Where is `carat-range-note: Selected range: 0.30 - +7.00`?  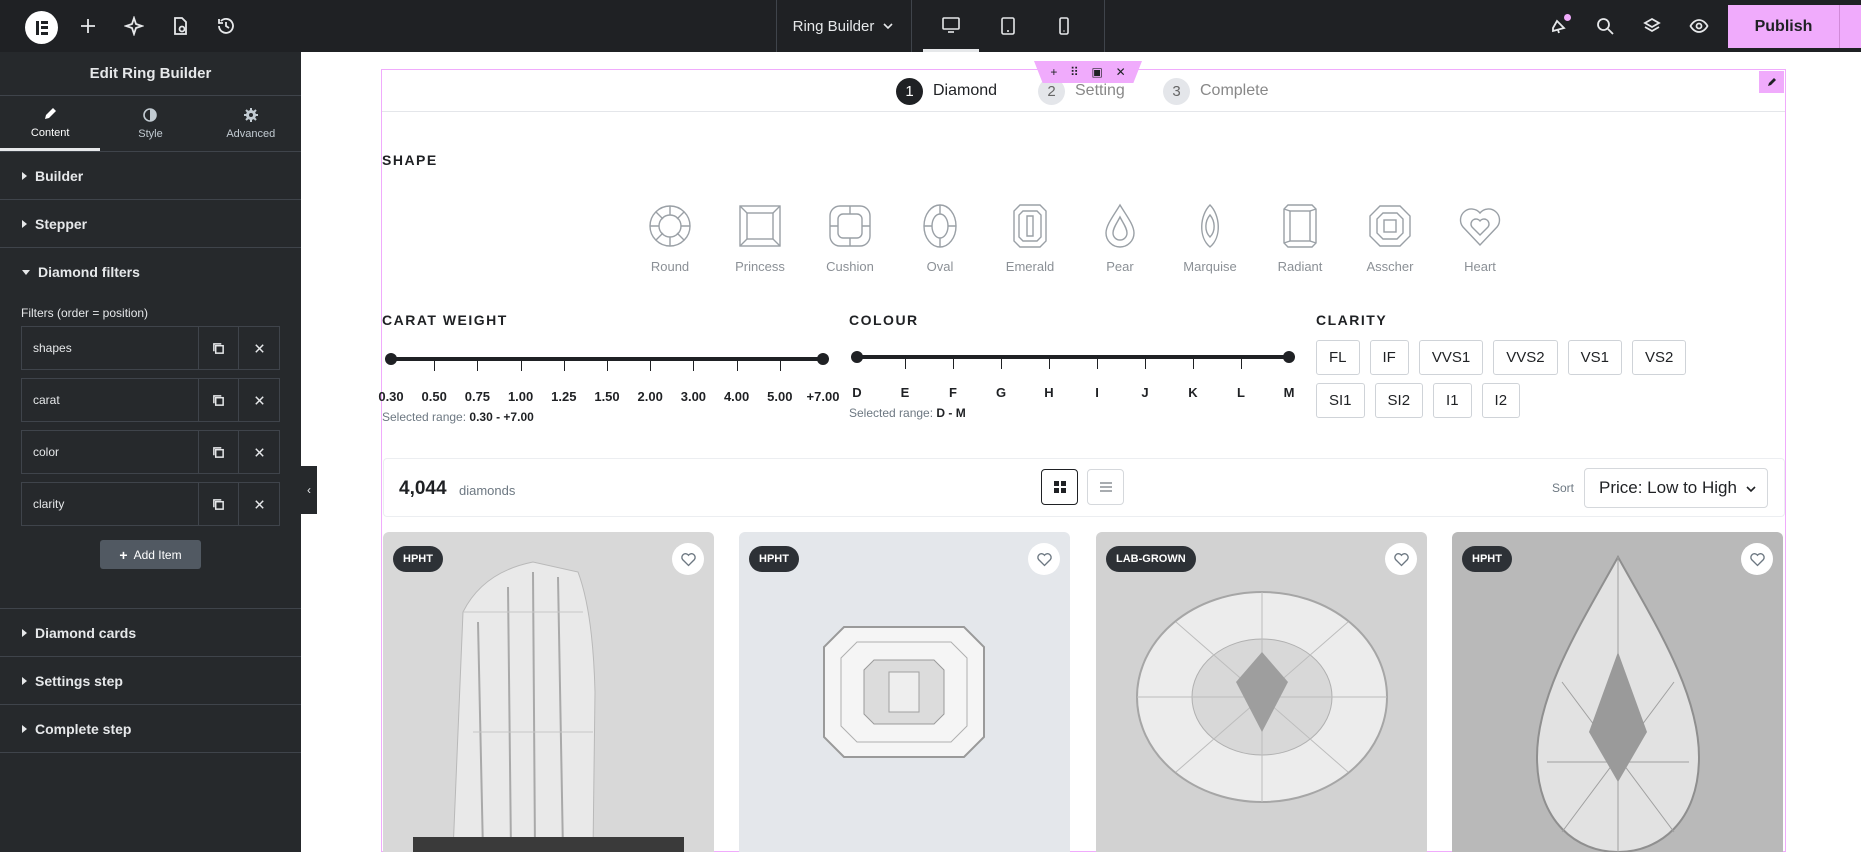 carat-range-note: Selected range: 0.30 - +7.00 is located at coordinates (458, 417).